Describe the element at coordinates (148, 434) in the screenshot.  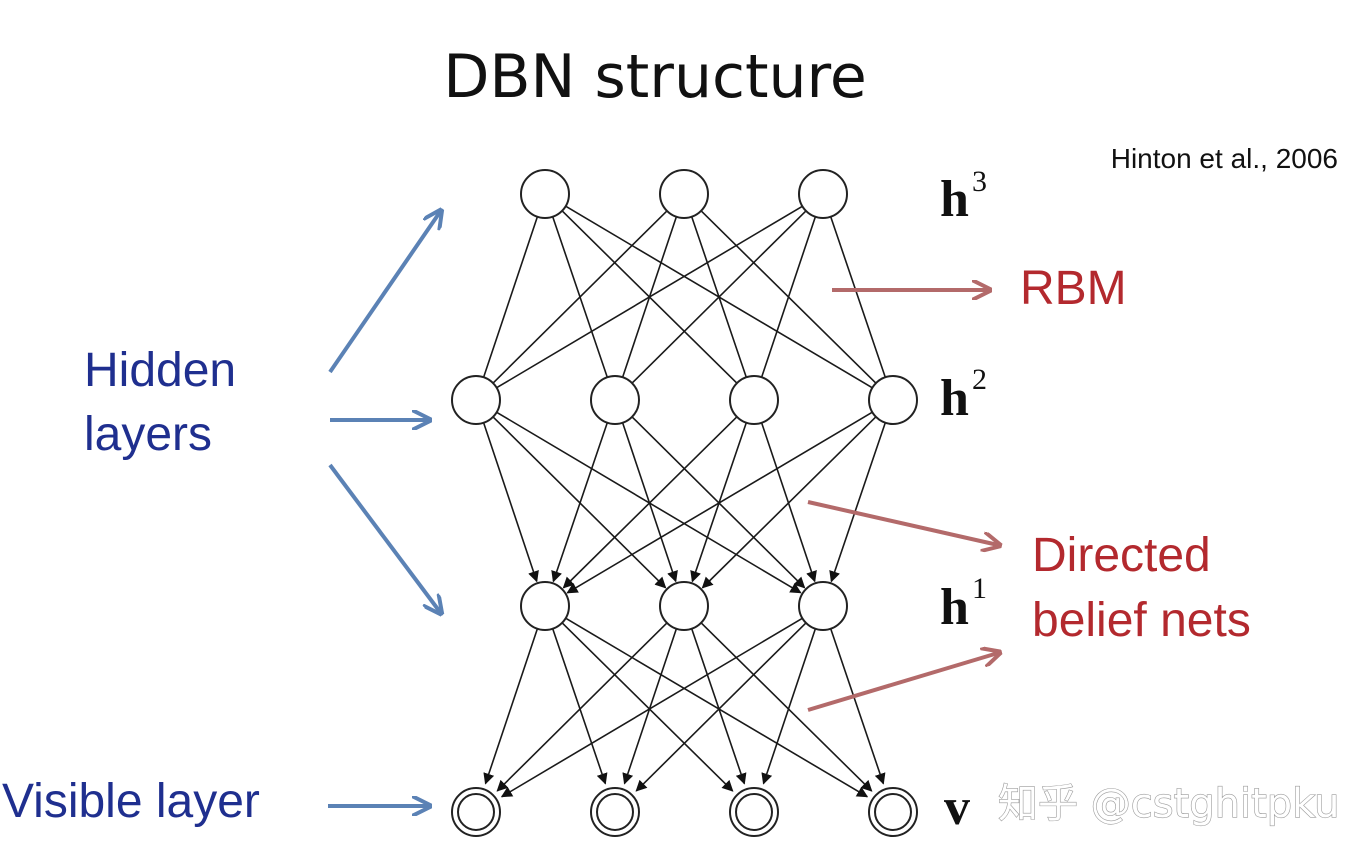
I see `hidden-layers-label-line2: layers` at that location.